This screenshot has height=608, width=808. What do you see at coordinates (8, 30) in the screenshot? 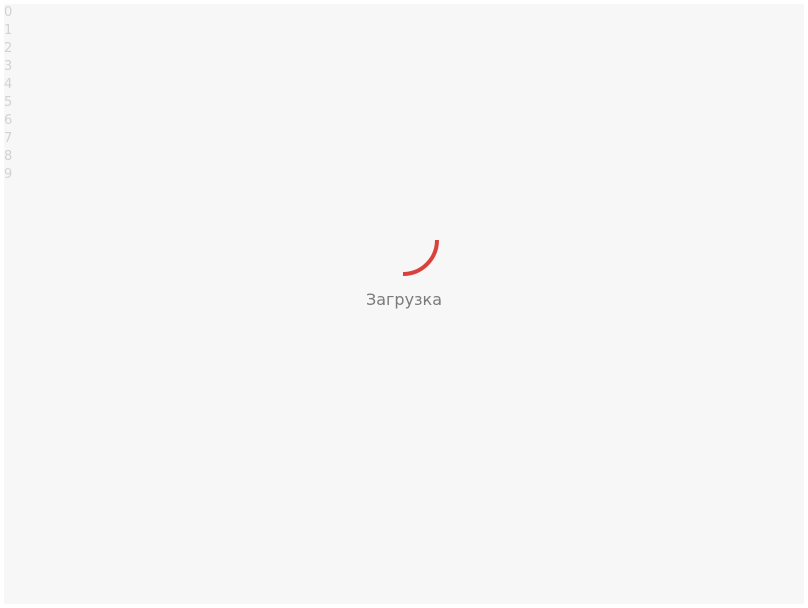
I see `debug-line: 1` at bounding box center [8, 30].